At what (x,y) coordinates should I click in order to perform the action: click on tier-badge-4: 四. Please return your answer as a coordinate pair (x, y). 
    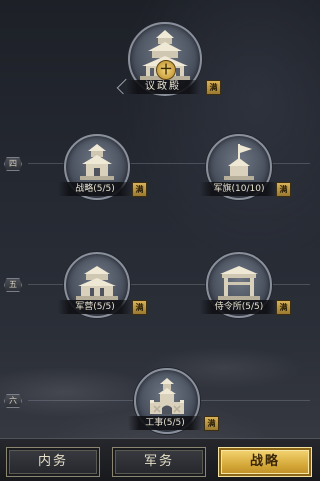
    Looking at the image, I should click on (13, 164).